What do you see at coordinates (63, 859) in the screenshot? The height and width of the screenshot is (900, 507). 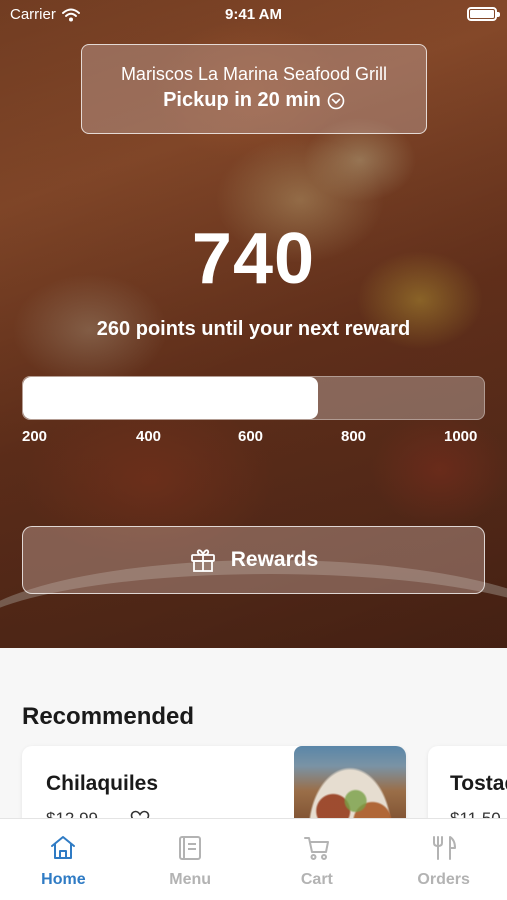 I see `tab-home: Home` at bounding box center [63, 859].